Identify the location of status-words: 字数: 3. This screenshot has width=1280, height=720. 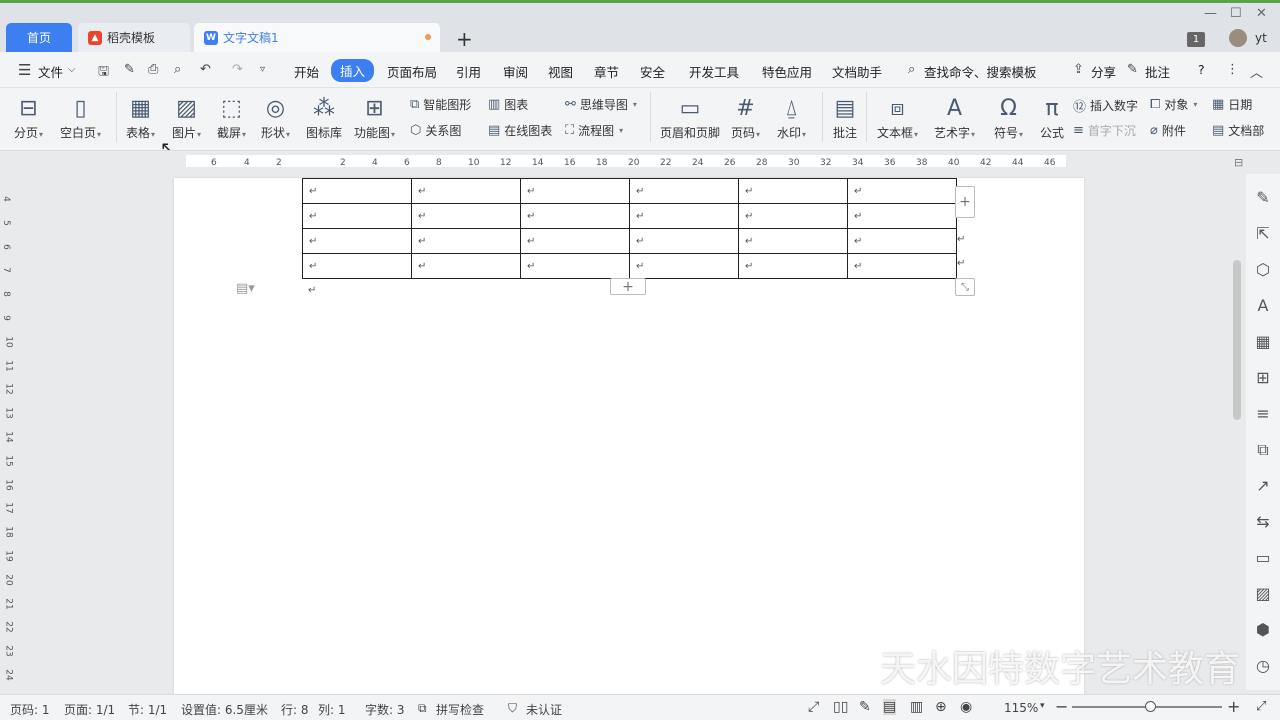
(385, 709).